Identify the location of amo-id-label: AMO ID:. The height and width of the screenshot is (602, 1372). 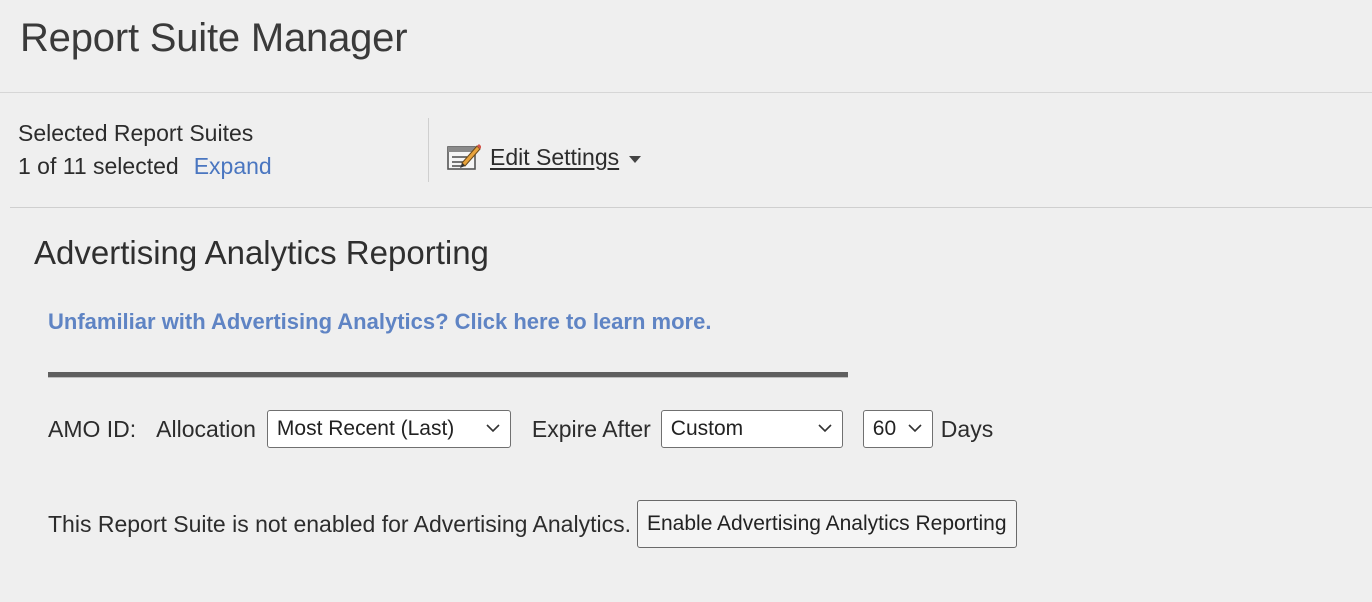
(92, 428).